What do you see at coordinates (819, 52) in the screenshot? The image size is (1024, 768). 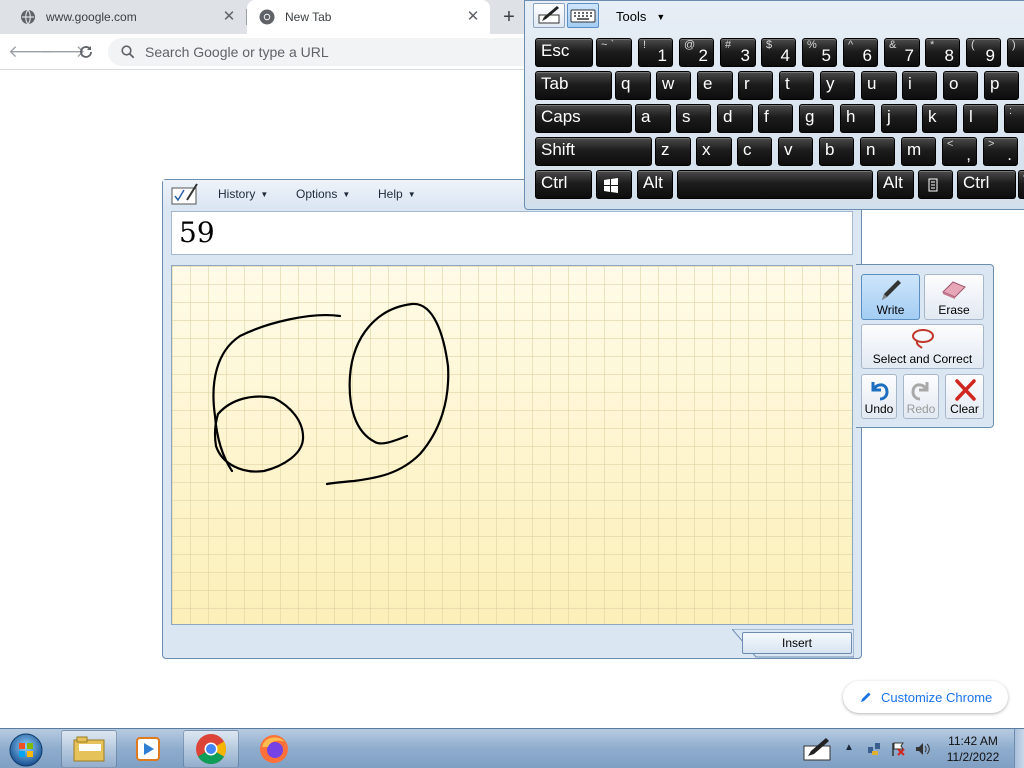 I see `key-5: % 5` at bounding box center [819, 52].